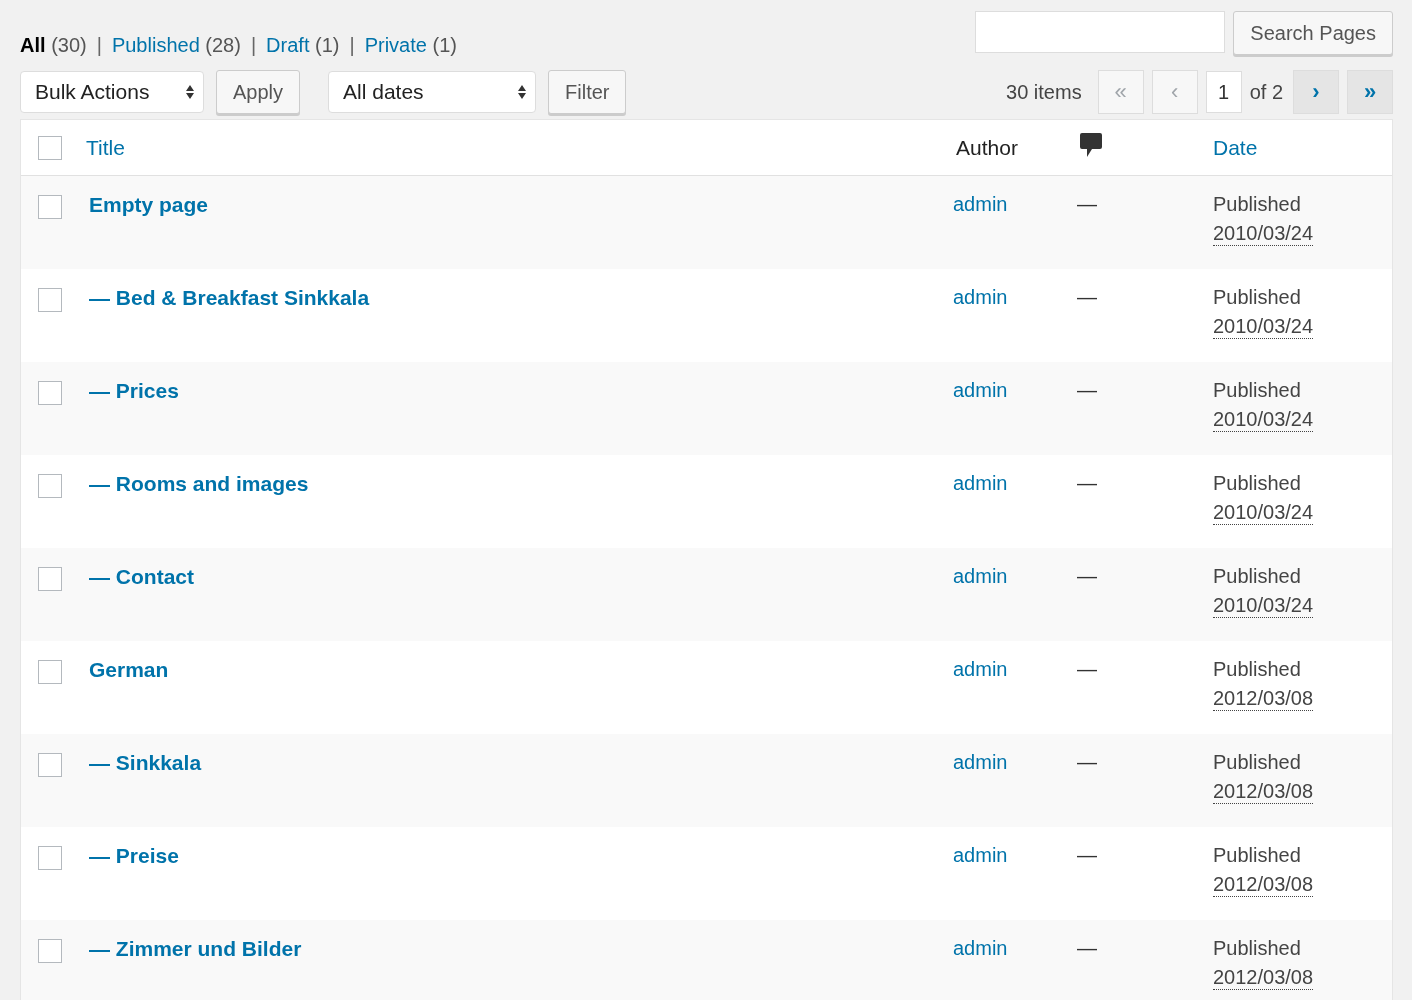  Describe the element at coordinates (987, 147) in the screenshot. I see `column-header: Author` at that location.